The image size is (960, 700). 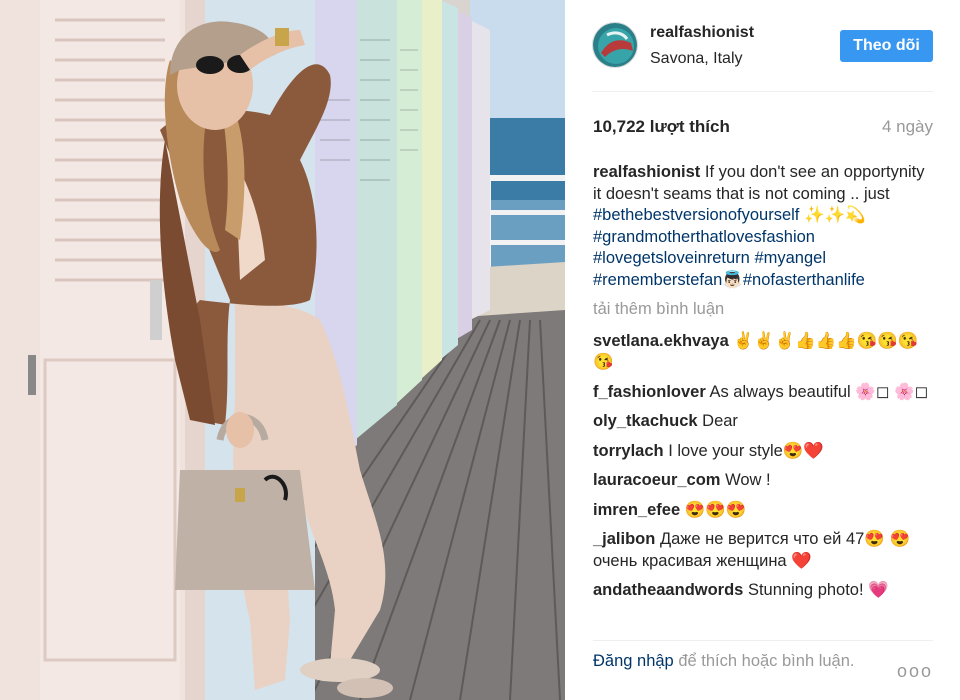 I want to click on more-options-icon: ooo, so click(x=915, y=671).